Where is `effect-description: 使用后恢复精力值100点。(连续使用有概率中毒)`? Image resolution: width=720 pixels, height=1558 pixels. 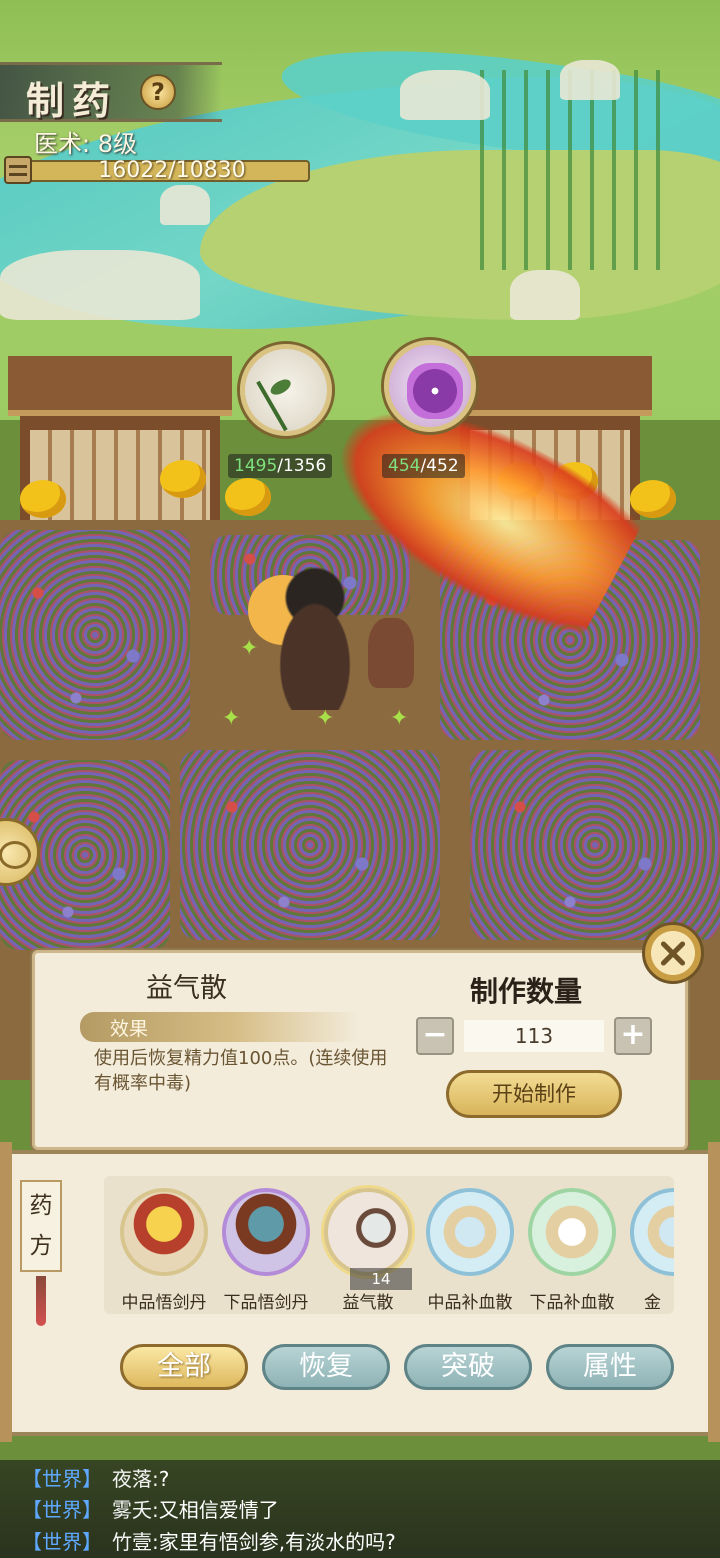
effect-description: 使用后恢复精力值100点。(连续使用有概率中毒) is located at coordinates (241, 1071).